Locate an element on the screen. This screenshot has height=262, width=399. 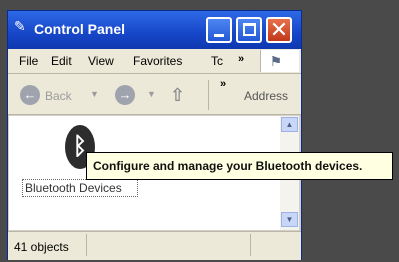
toolbar-overflow-chevron: » is located at coordinates (223, 84).